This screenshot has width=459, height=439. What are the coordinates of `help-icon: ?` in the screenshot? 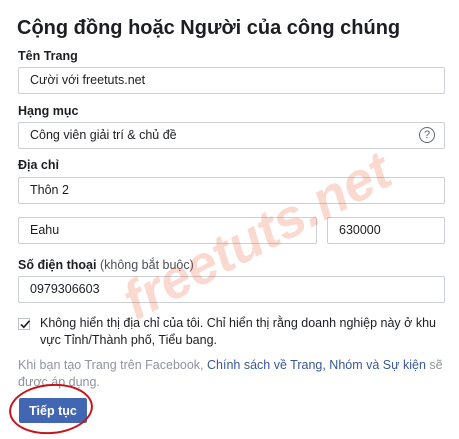 It's located at (427, 135).